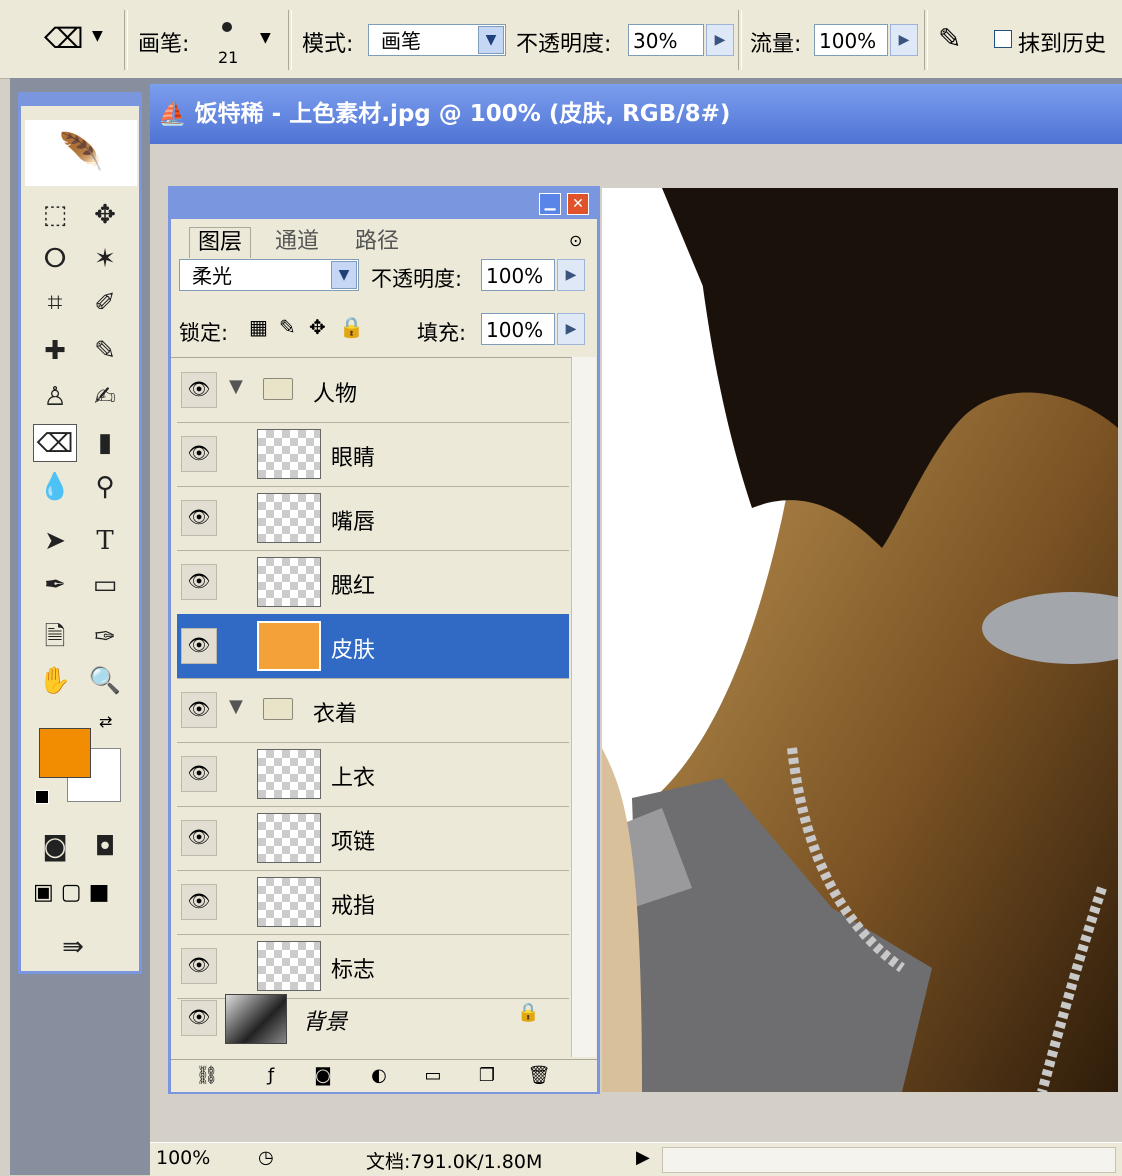  What do you see at coordinates (550, 204) in the screenshot?
I see `minimize-icon: ▁` at bounding box center [550, 204].